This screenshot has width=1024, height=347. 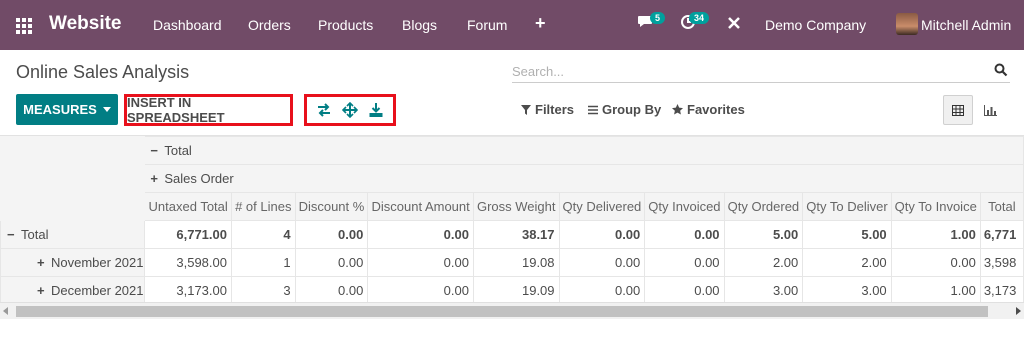 I want to click on col-group-label: Sales Order, so click(x=199, y=178).